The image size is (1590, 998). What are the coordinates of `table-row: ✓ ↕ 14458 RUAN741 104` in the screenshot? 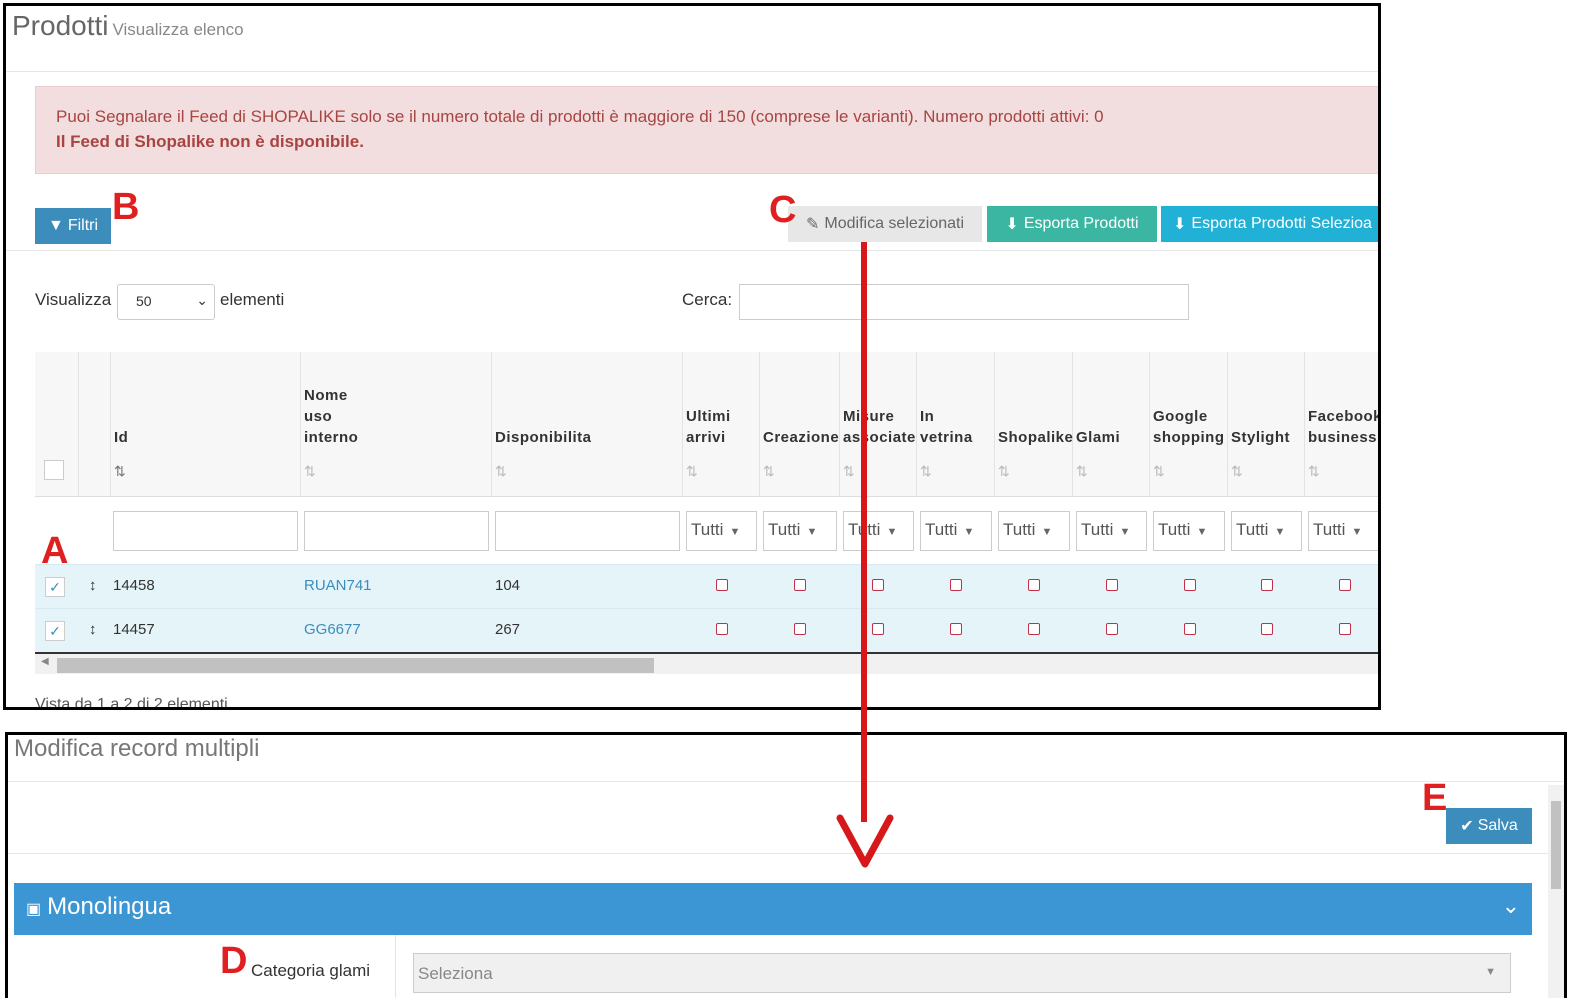 It's located at (706, 586).